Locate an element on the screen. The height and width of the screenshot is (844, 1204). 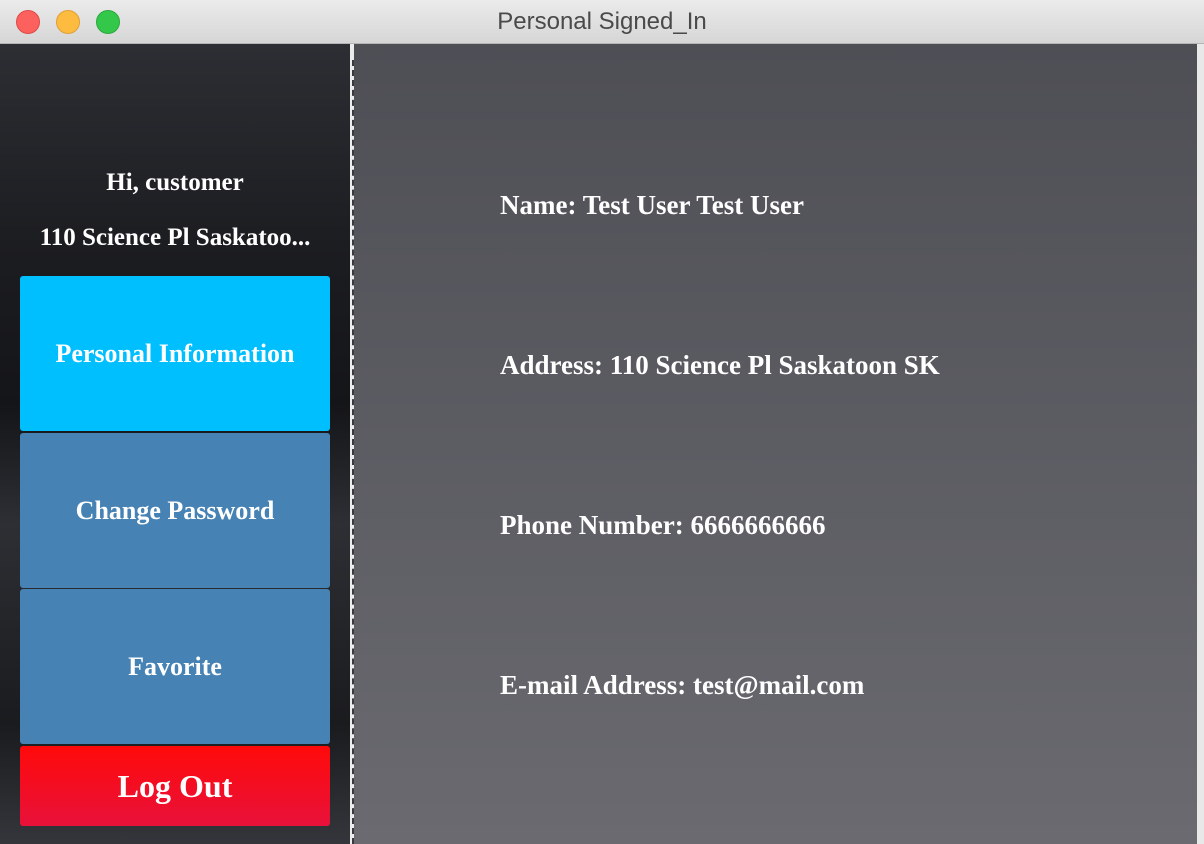
window-edge is located at coordinates (1200, 444).